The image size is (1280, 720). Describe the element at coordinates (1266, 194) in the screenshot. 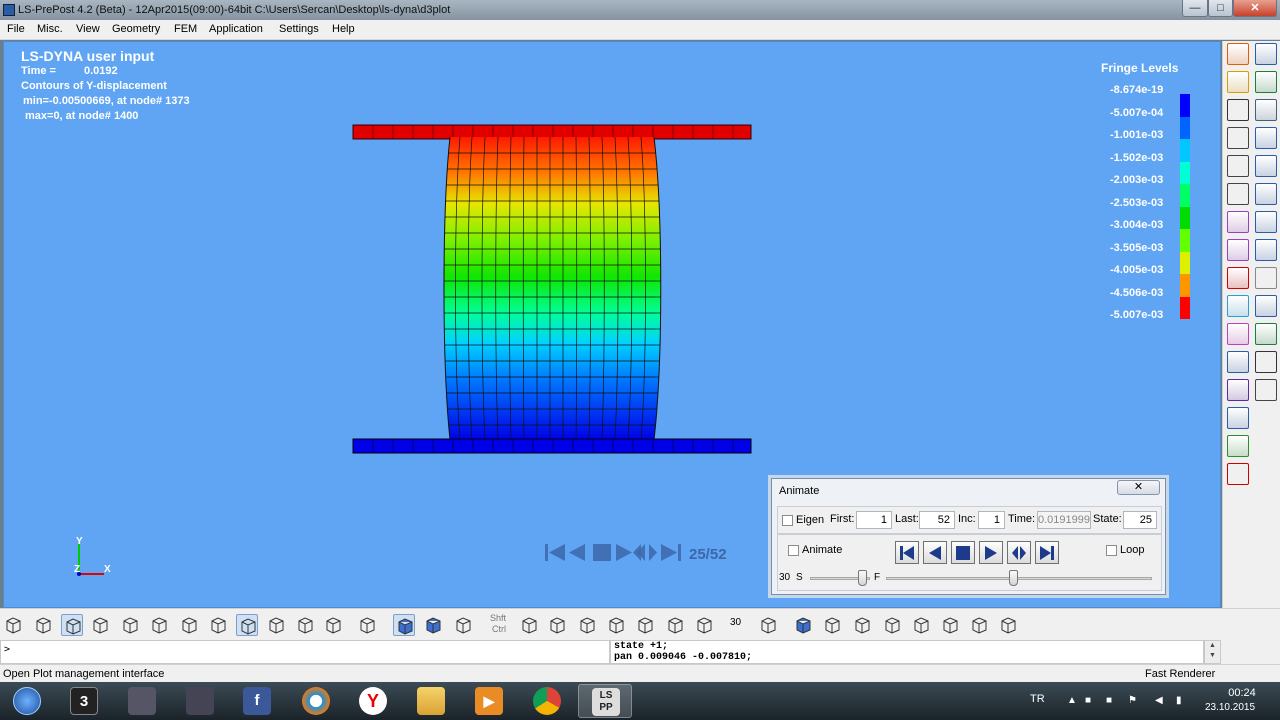

I see `mesh-icon` at that location.